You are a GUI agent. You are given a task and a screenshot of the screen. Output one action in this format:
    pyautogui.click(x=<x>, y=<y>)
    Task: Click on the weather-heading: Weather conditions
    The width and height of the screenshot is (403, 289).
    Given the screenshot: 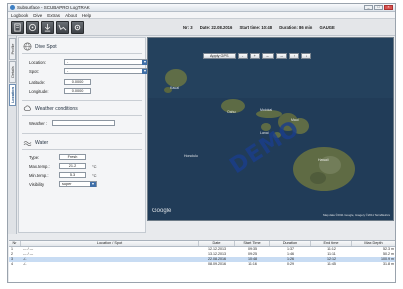 What is the action you would take?
    pyautogui.click(x=50, y=108)
    